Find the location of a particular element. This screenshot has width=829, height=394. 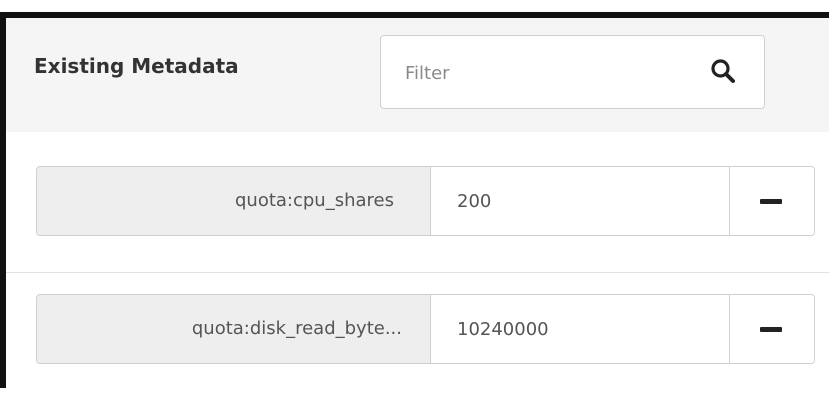

top-strip is located at coordinates (414, 6).